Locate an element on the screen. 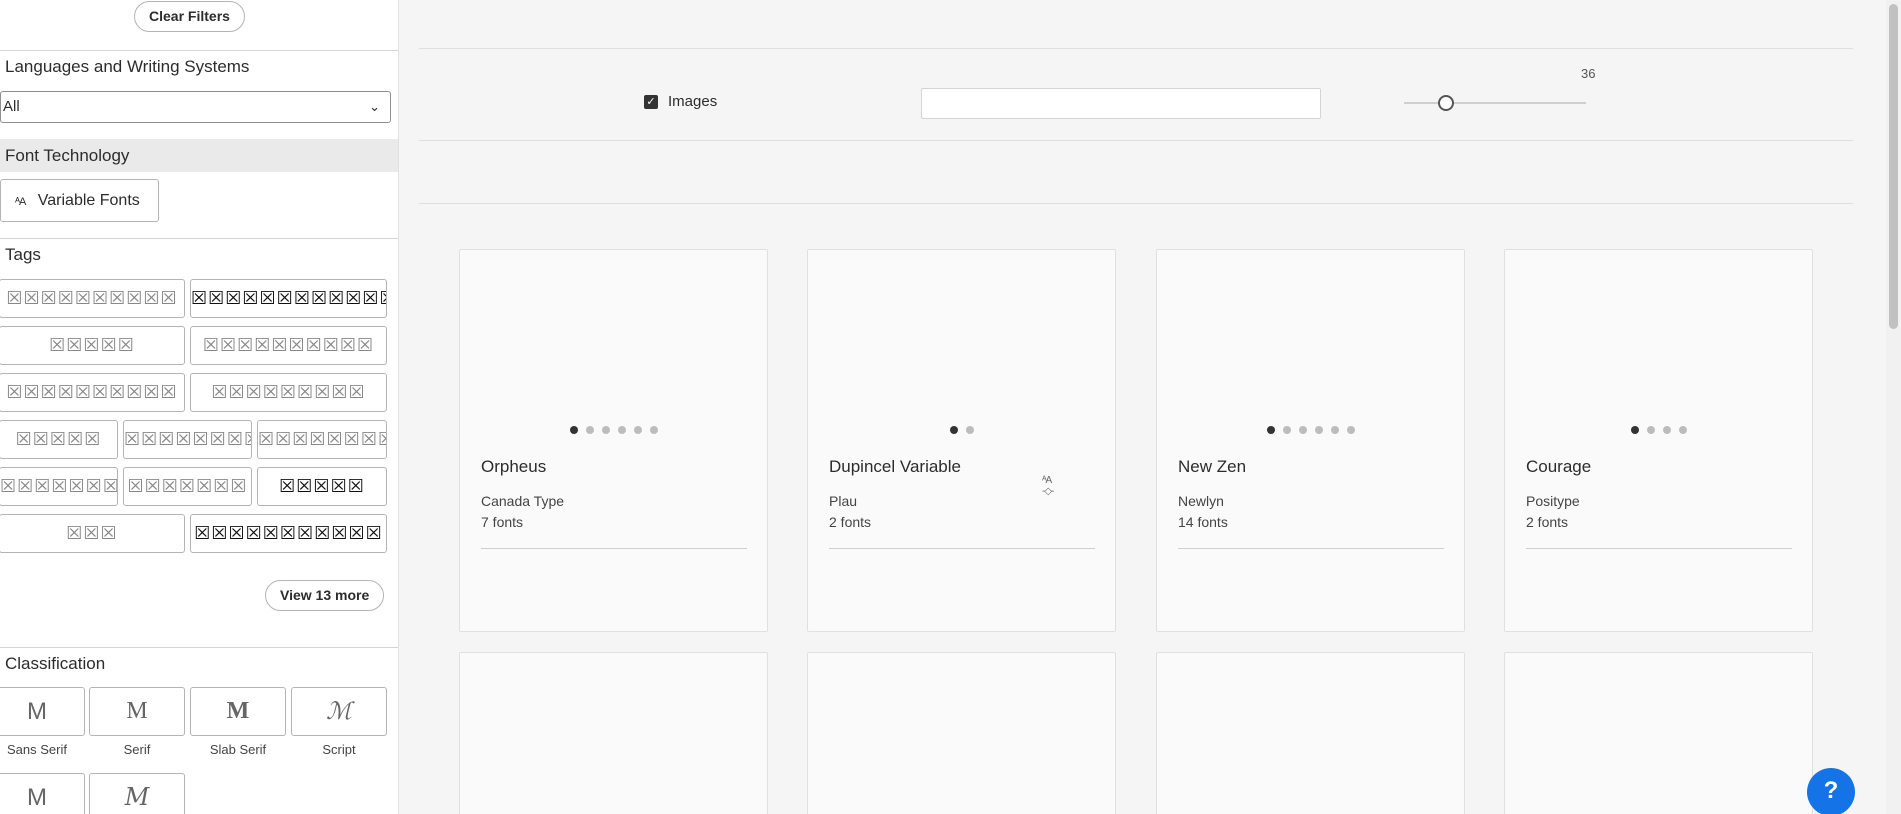  variable-fonts-button: ᴬA Variable Fonts is located at coordinates (79, 200).